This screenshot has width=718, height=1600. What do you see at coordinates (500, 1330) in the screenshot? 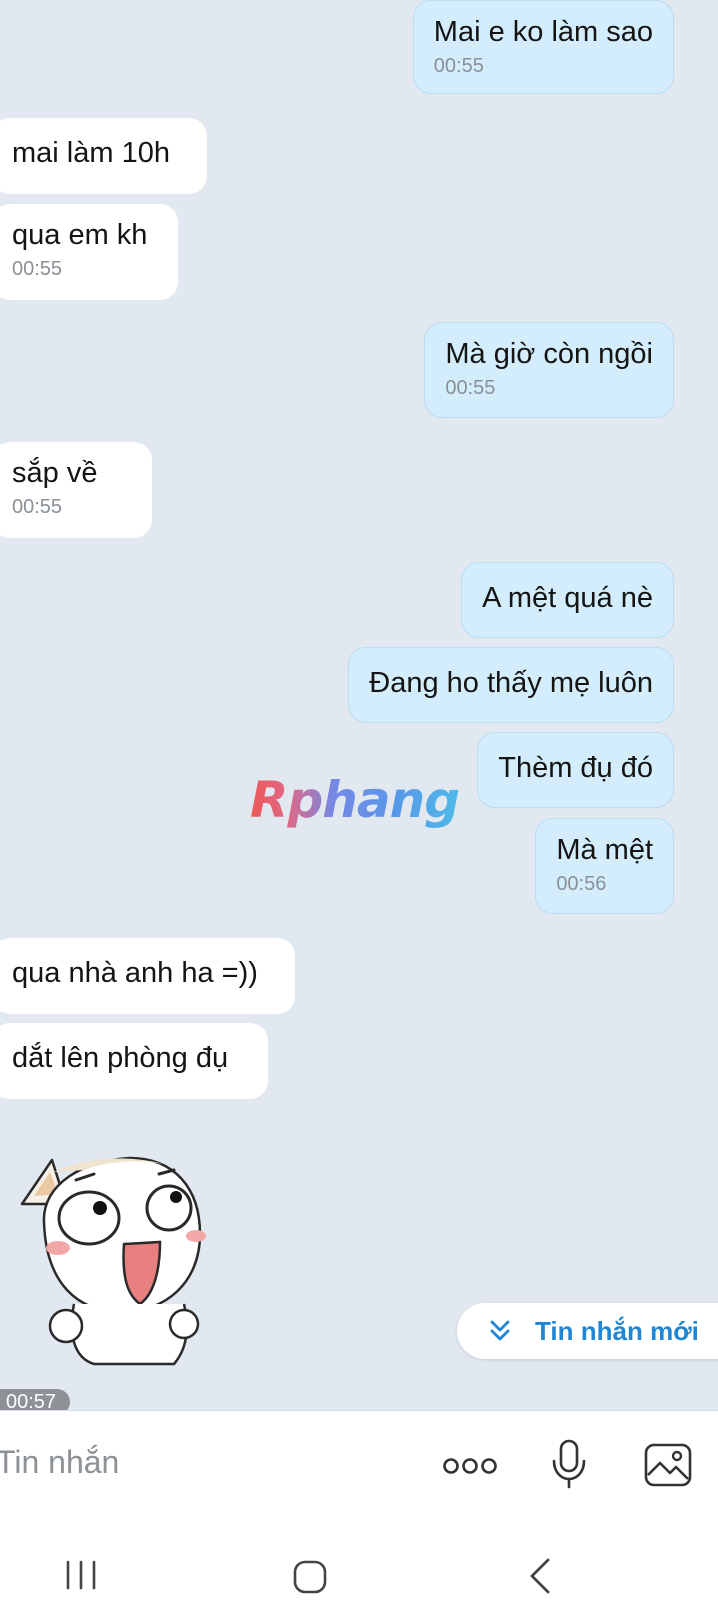
I see `double-chevron-down-icon` at bounding box center [500, 1330].